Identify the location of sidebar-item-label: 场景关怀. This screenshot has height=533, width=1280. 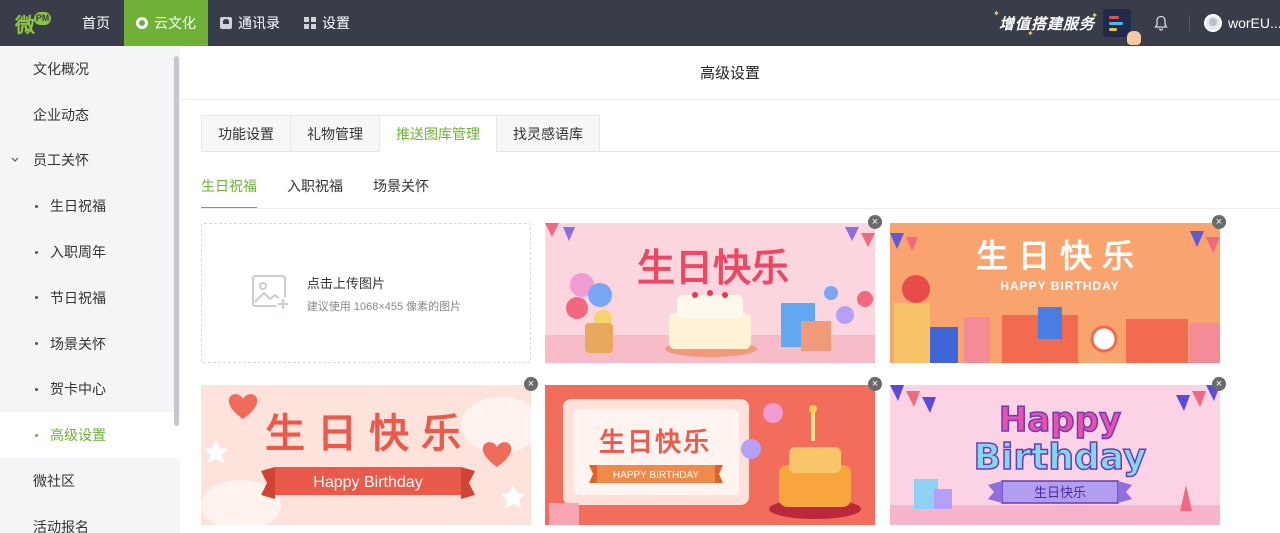
(78, 343).